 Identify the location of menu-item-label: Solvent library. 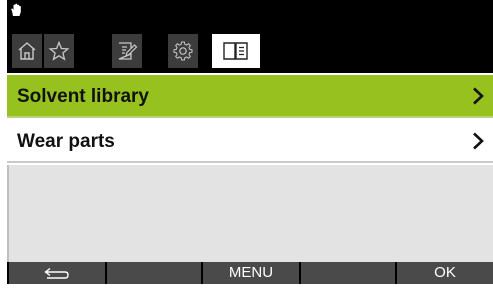
(83, 96).